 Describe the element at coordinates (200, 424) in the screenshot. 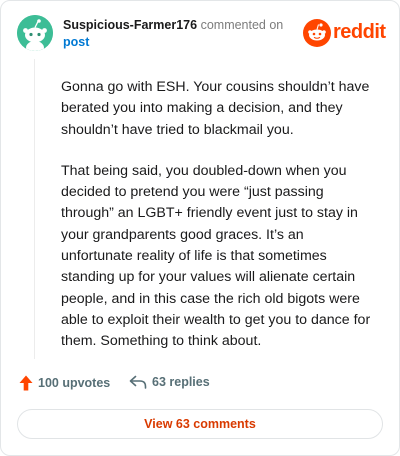

I see `view-comments-button: View 63 comments` at that location.